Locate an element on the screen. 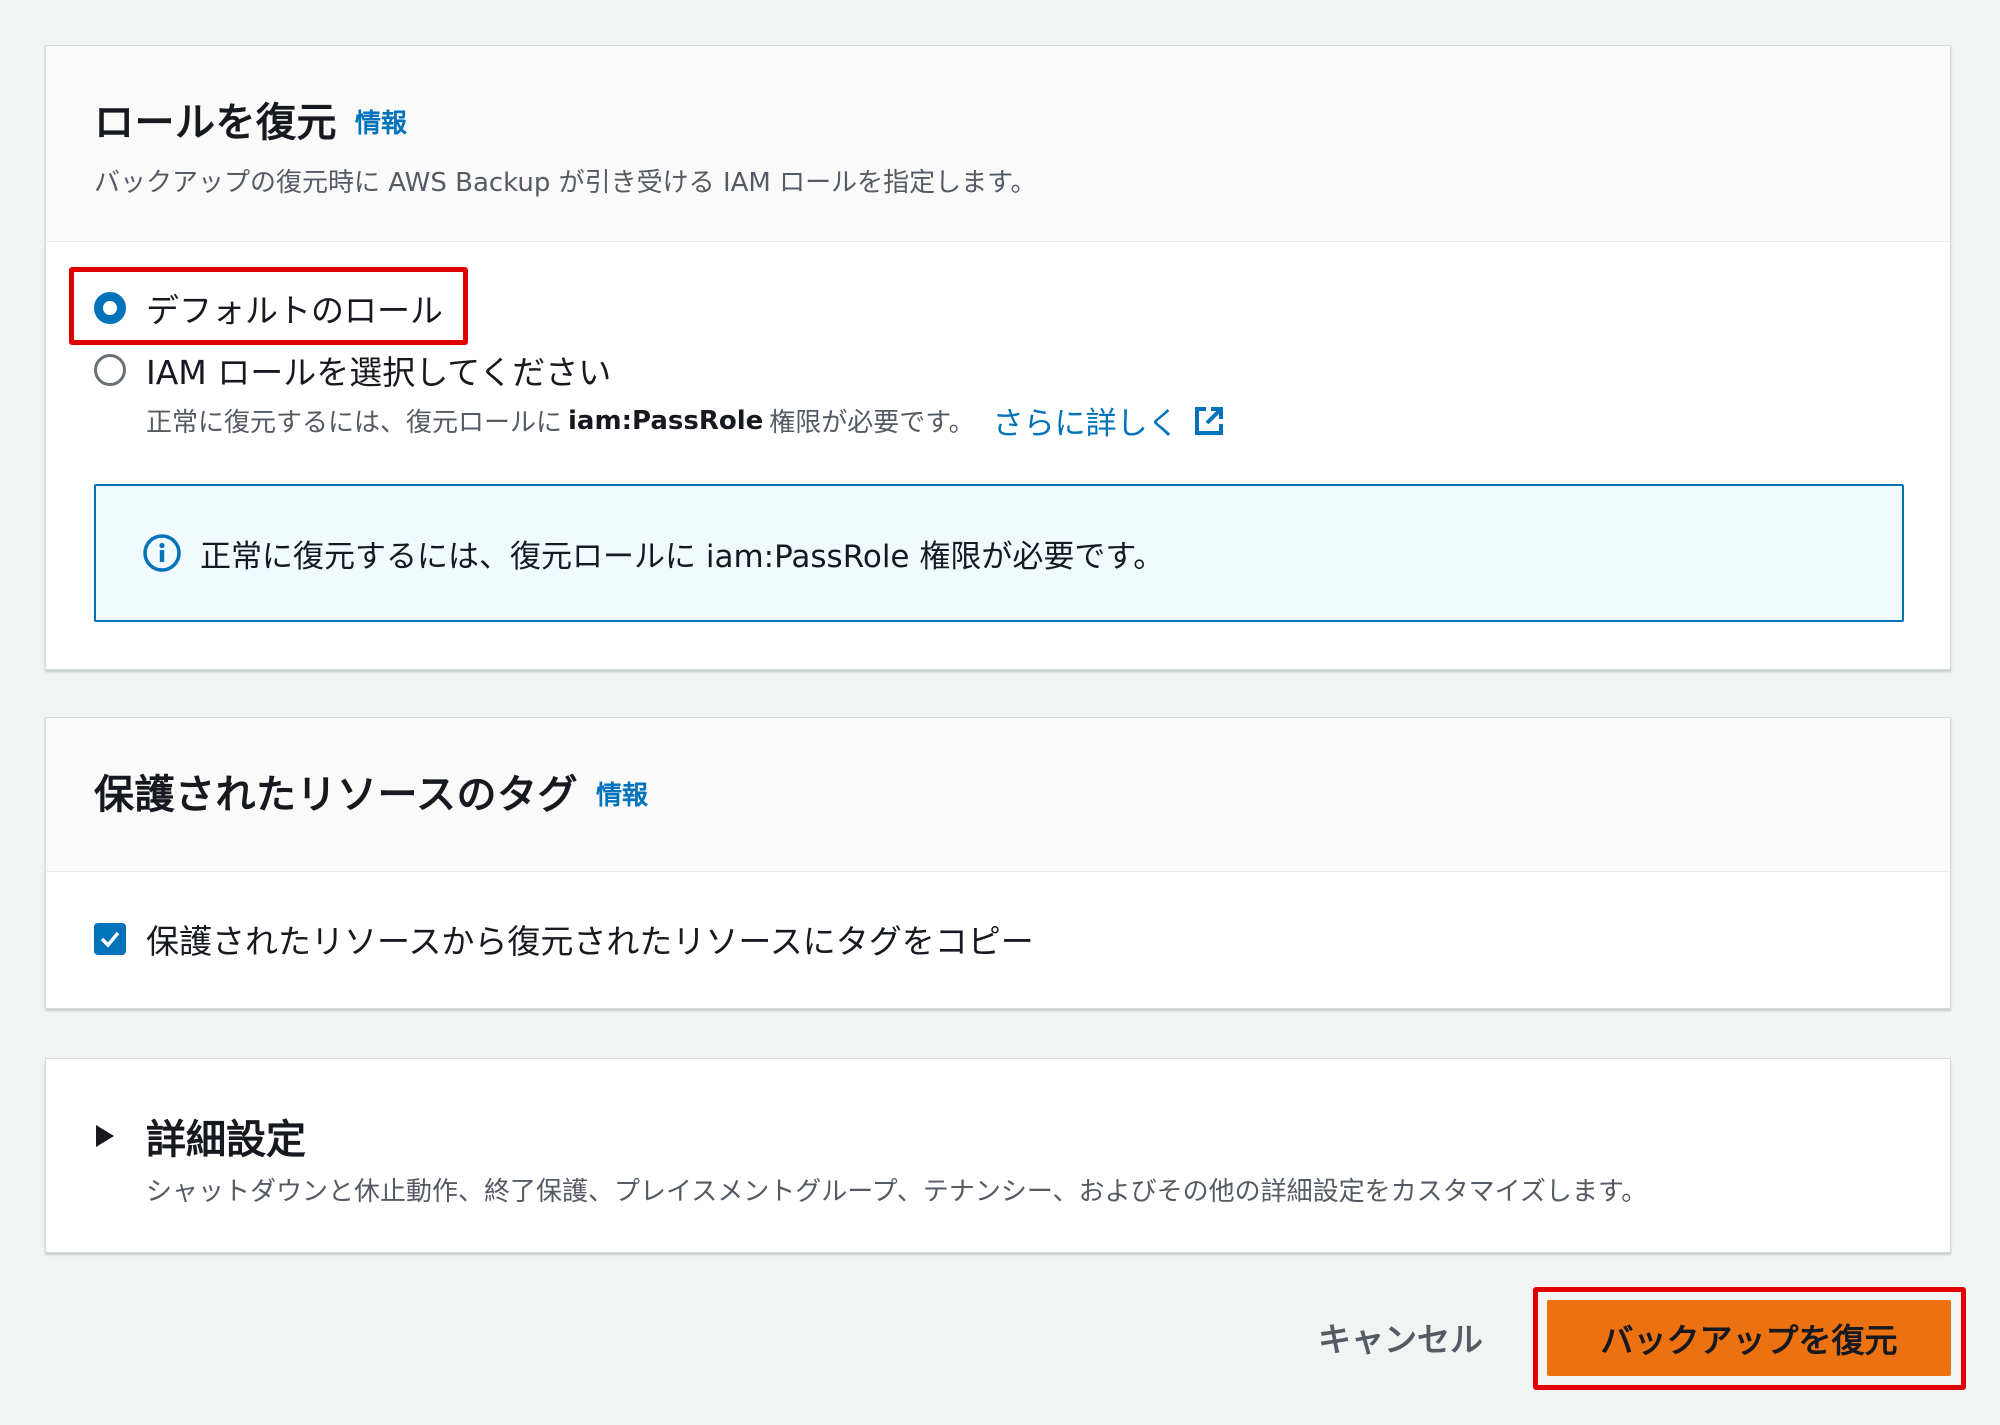 Image resolution: width=2000 pixels, height=1425 pixels. copy-tags-label: 保護されたリソースから復元されたリソースにタグをコピー is located at coordinates (590, 941).